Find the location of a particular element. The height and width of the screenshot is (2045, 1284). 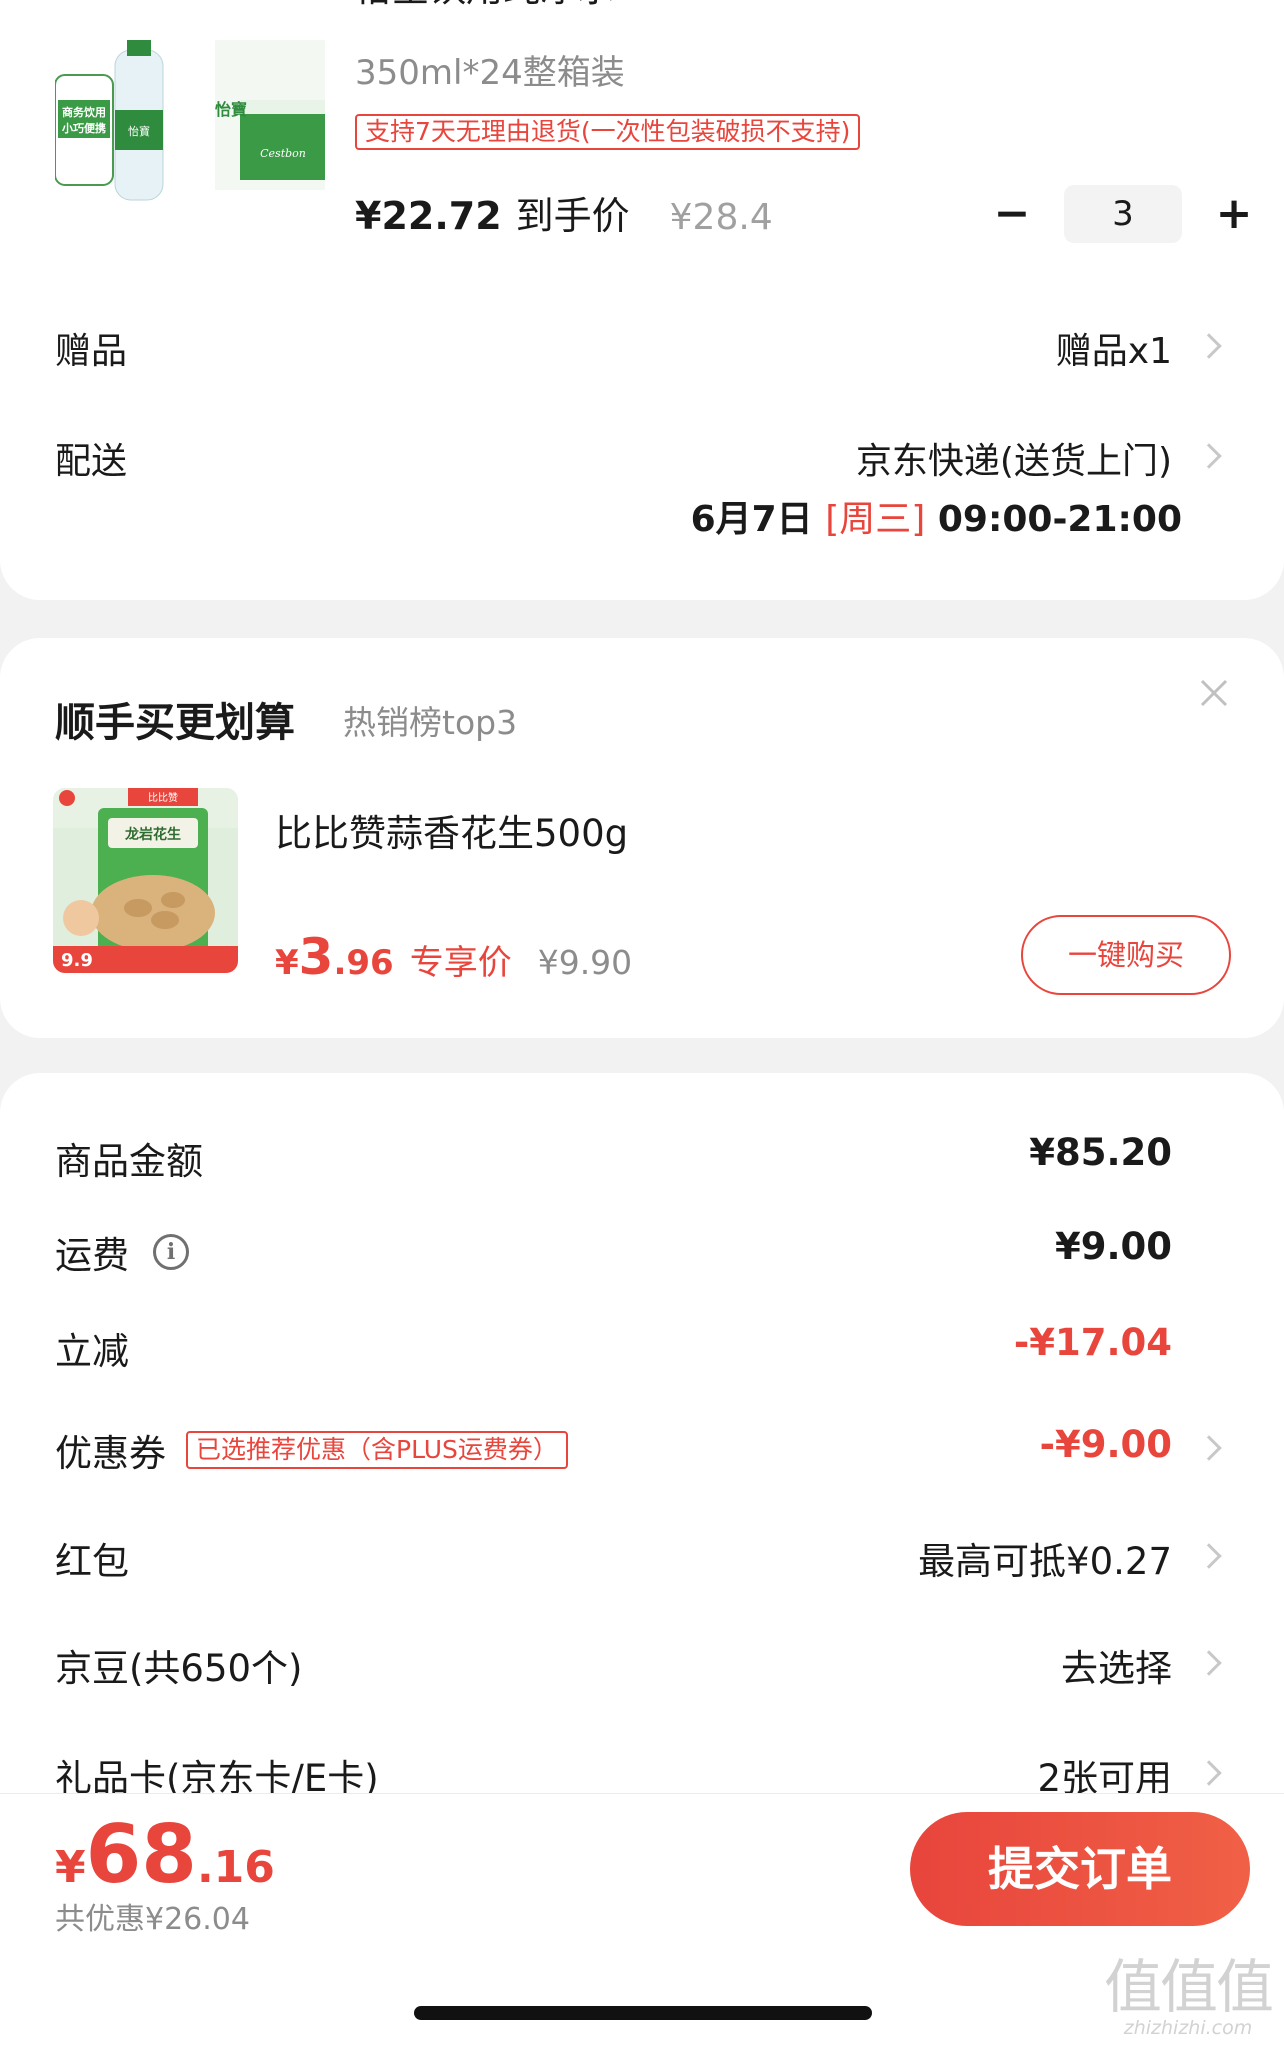

upsell-image-promo: 9.9 is located at coordinates (77, 960).